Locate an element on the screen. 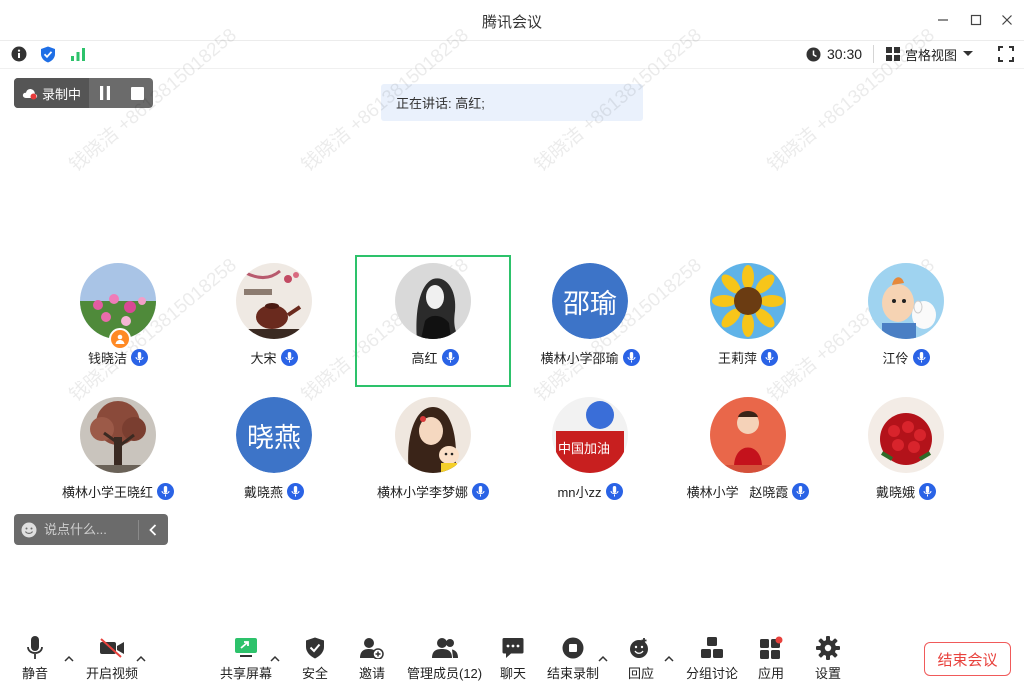  security-status-button is located at coordinates (48, 54).